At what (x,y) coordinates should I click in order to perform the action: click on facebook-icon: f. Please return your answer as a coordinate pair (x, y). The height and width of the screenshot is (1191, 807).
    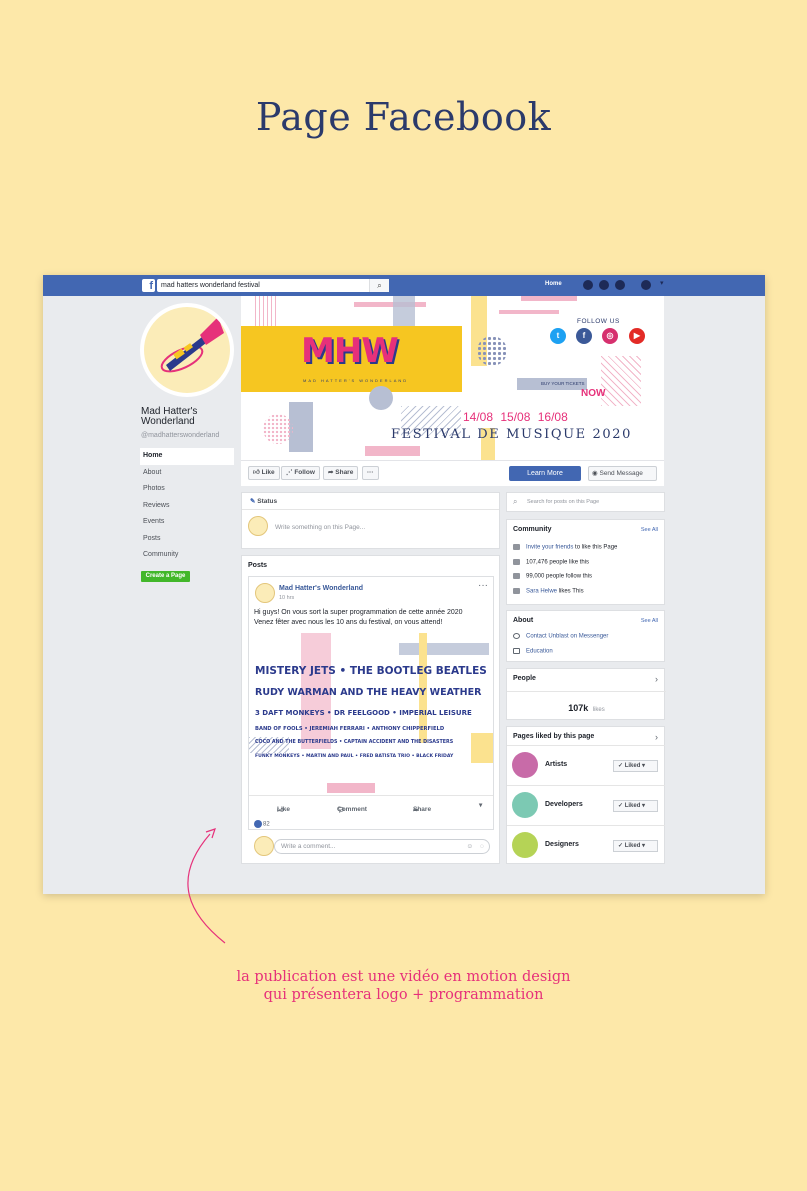
    Looking at the image, I should click on (584, 336).